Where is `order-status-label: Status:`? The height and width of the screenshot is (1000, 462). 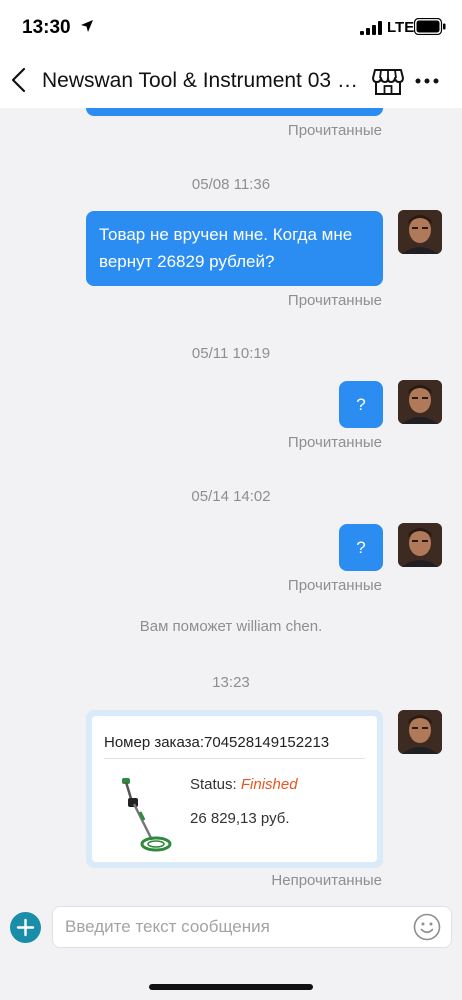
order-status-label: Status: is located at coordinates (215, 784).